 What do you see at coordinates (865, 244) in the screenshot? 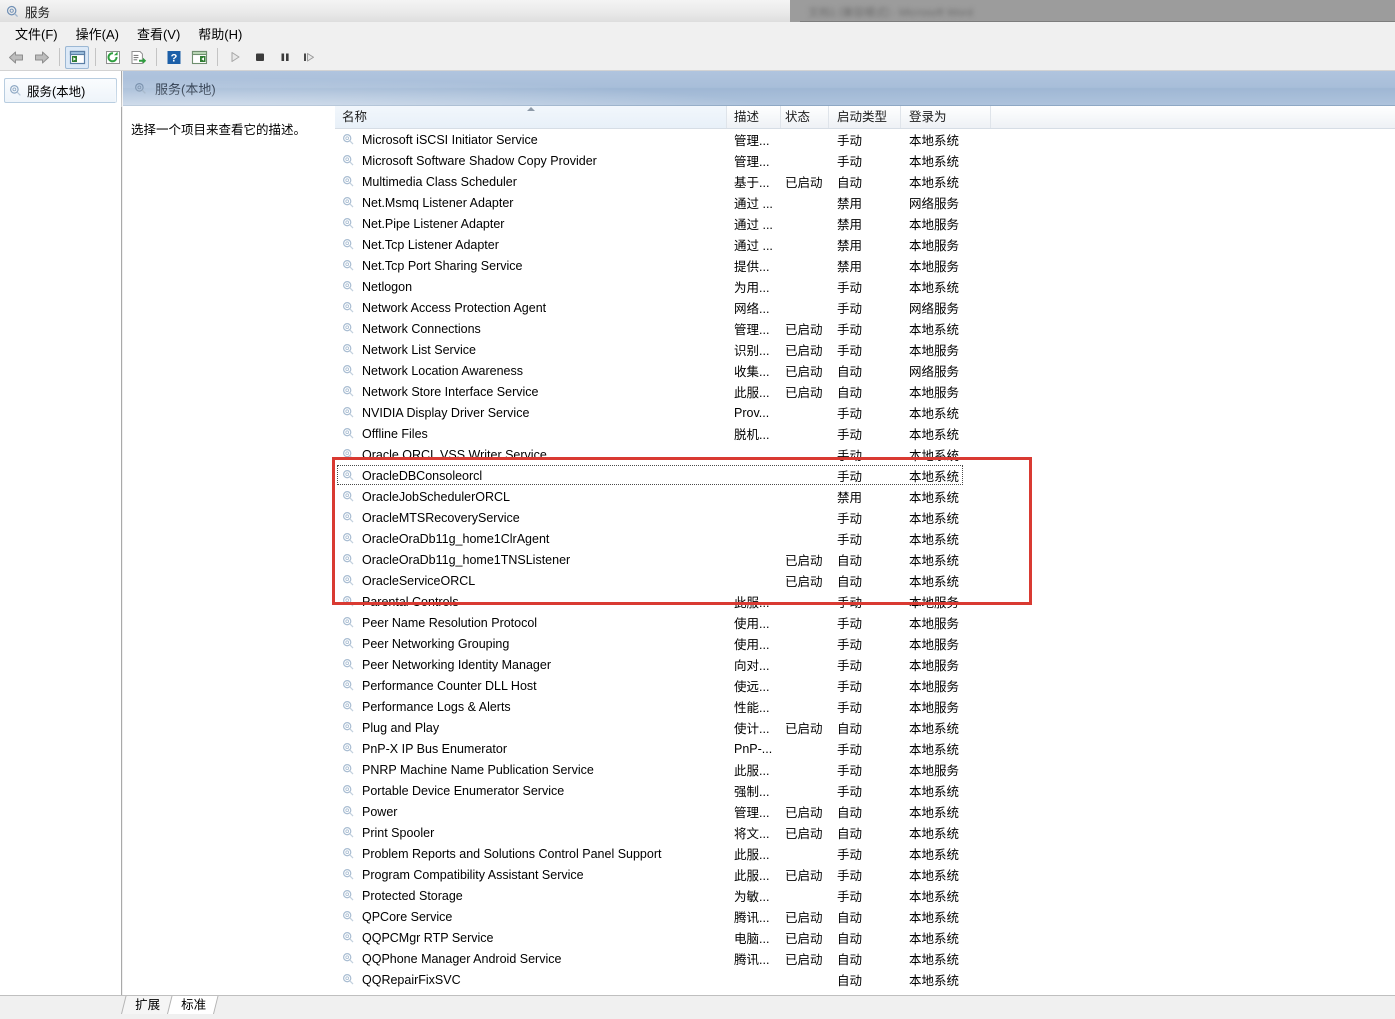
I see `table-row: Net.Tcp Listener Adapter 通过 ... 禁用 本地服务` at bounding box center [865, 244].